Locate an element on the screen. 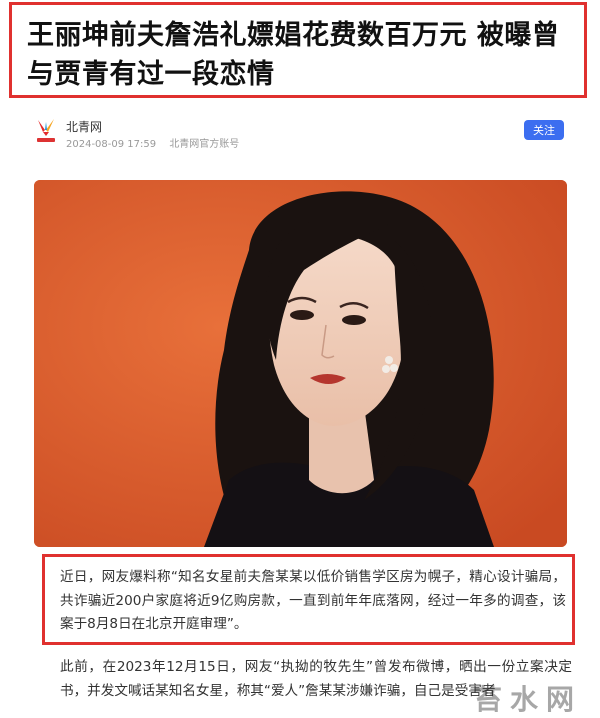  source-row: 北青网 2024-08-09 17:59 北青网官方账号 关注 is located at coordinates (302, 134).